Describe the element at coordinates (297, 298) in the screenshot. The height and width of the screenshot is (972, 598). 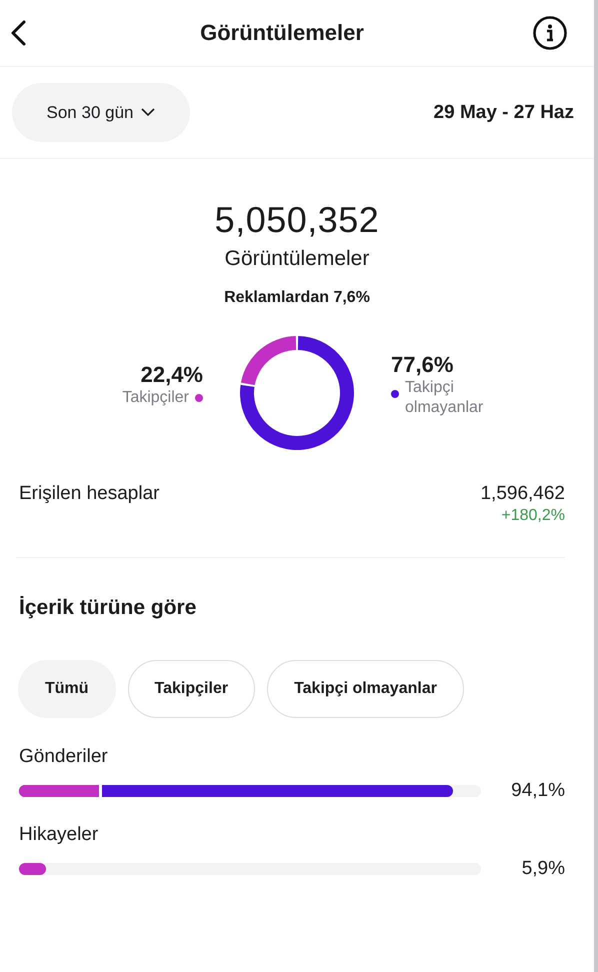
I see `ads-note: Reklamlardan 7,6%` at that location.